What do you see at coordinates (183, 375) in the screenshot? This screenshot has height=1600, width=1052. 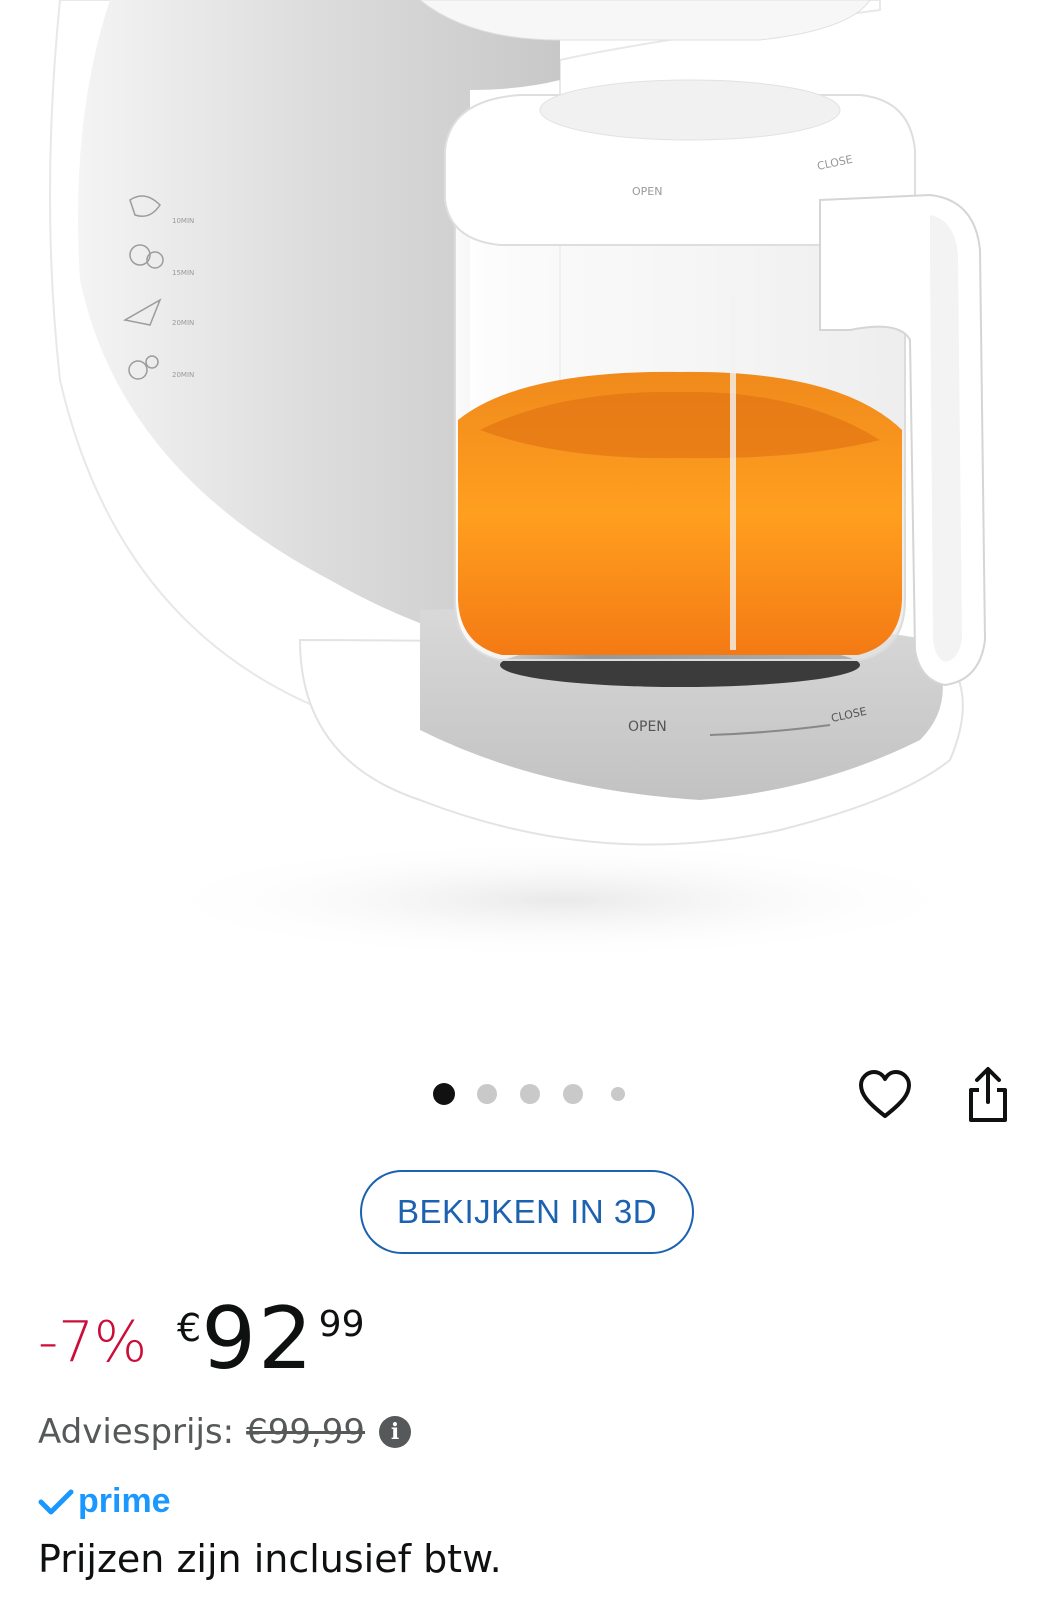 I see `timer-label-4: 20MIN` at bounding box center [183, 375].